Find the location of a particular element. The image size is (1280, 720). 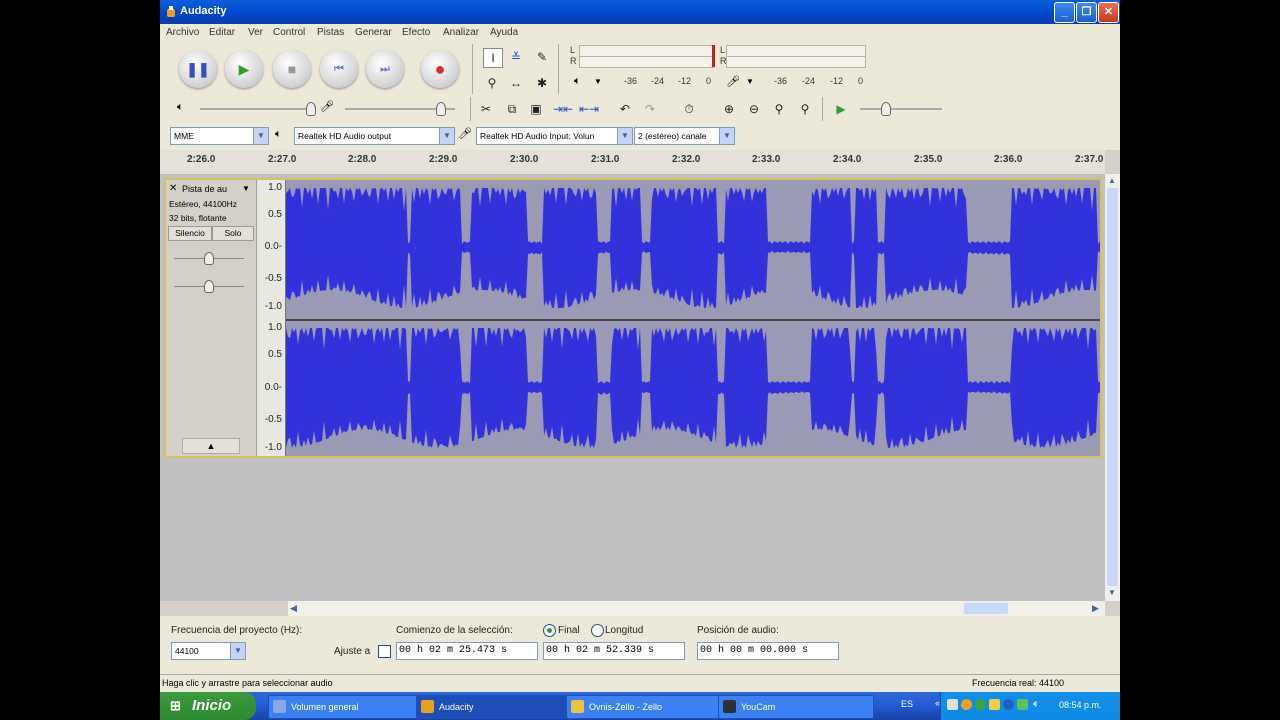

redo-icon: ↷ is located at coordinates (650, 109).